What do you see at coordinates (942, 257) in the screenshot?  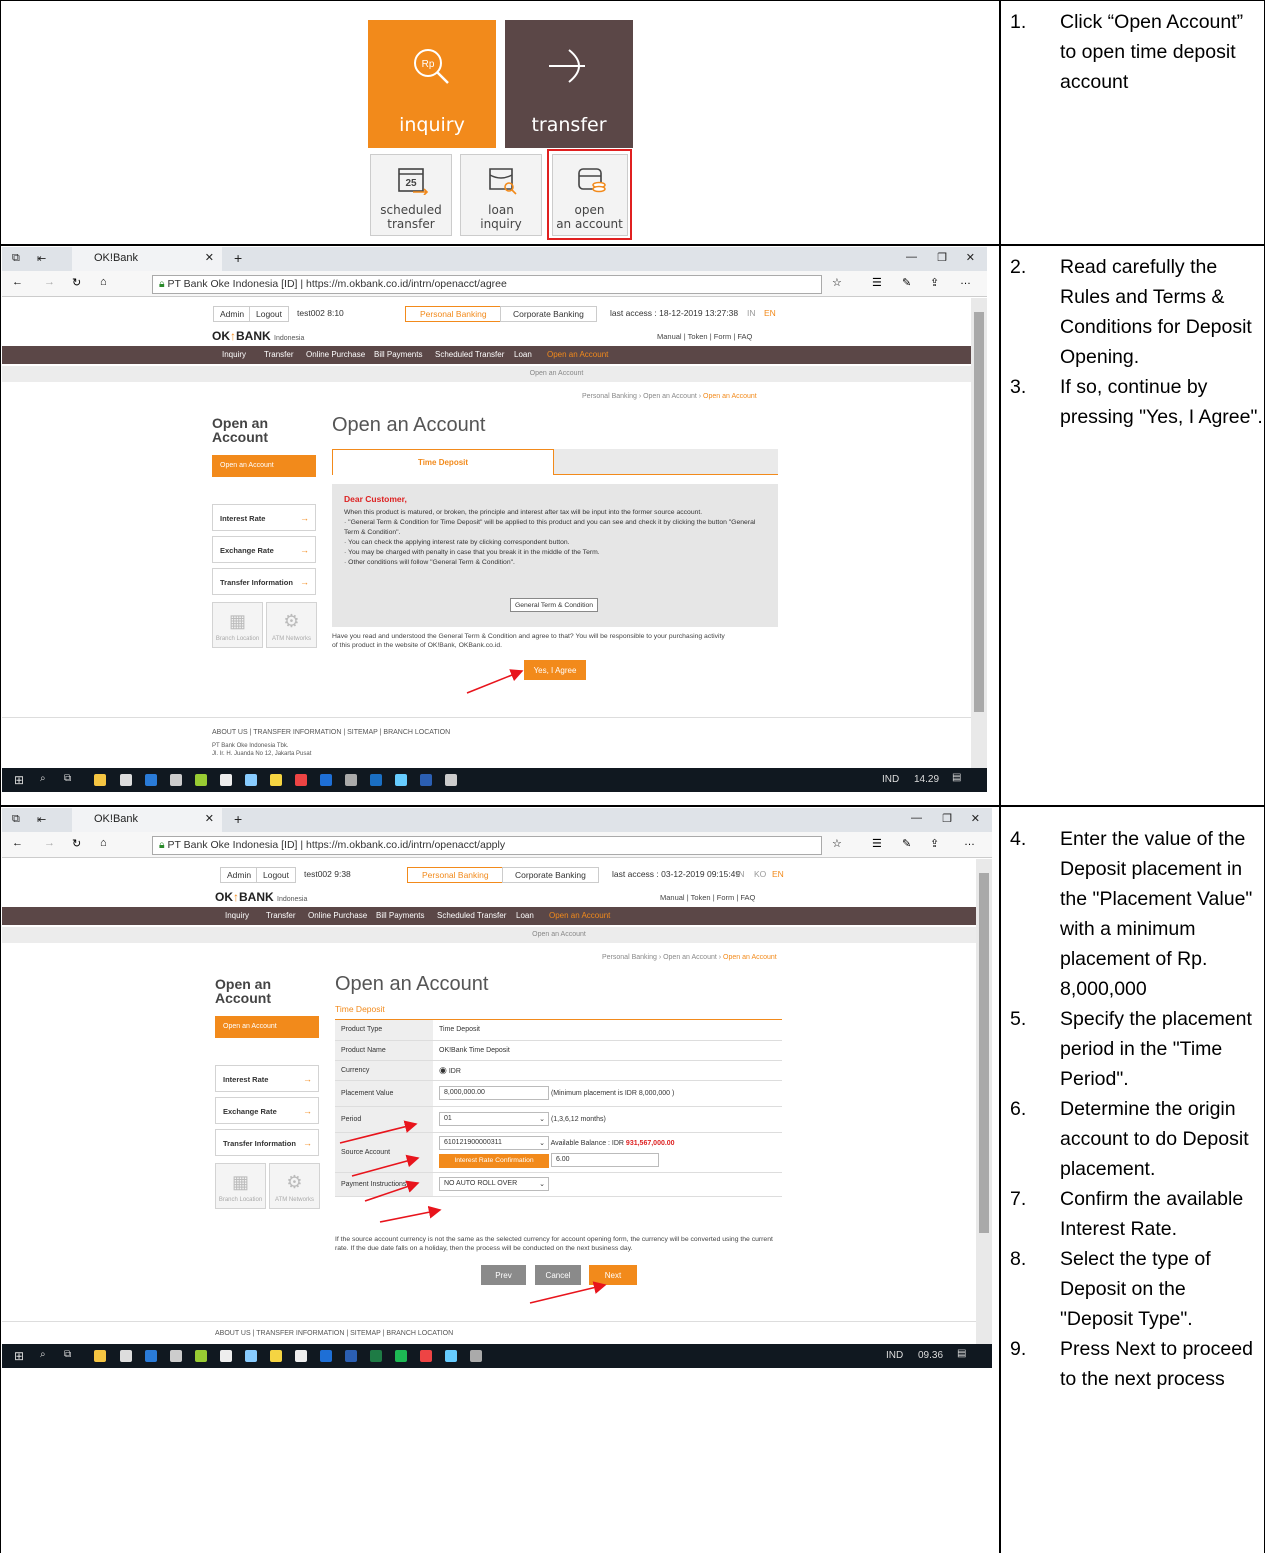 I see `restore-icon: ❐` at bounding box center [942, 257].